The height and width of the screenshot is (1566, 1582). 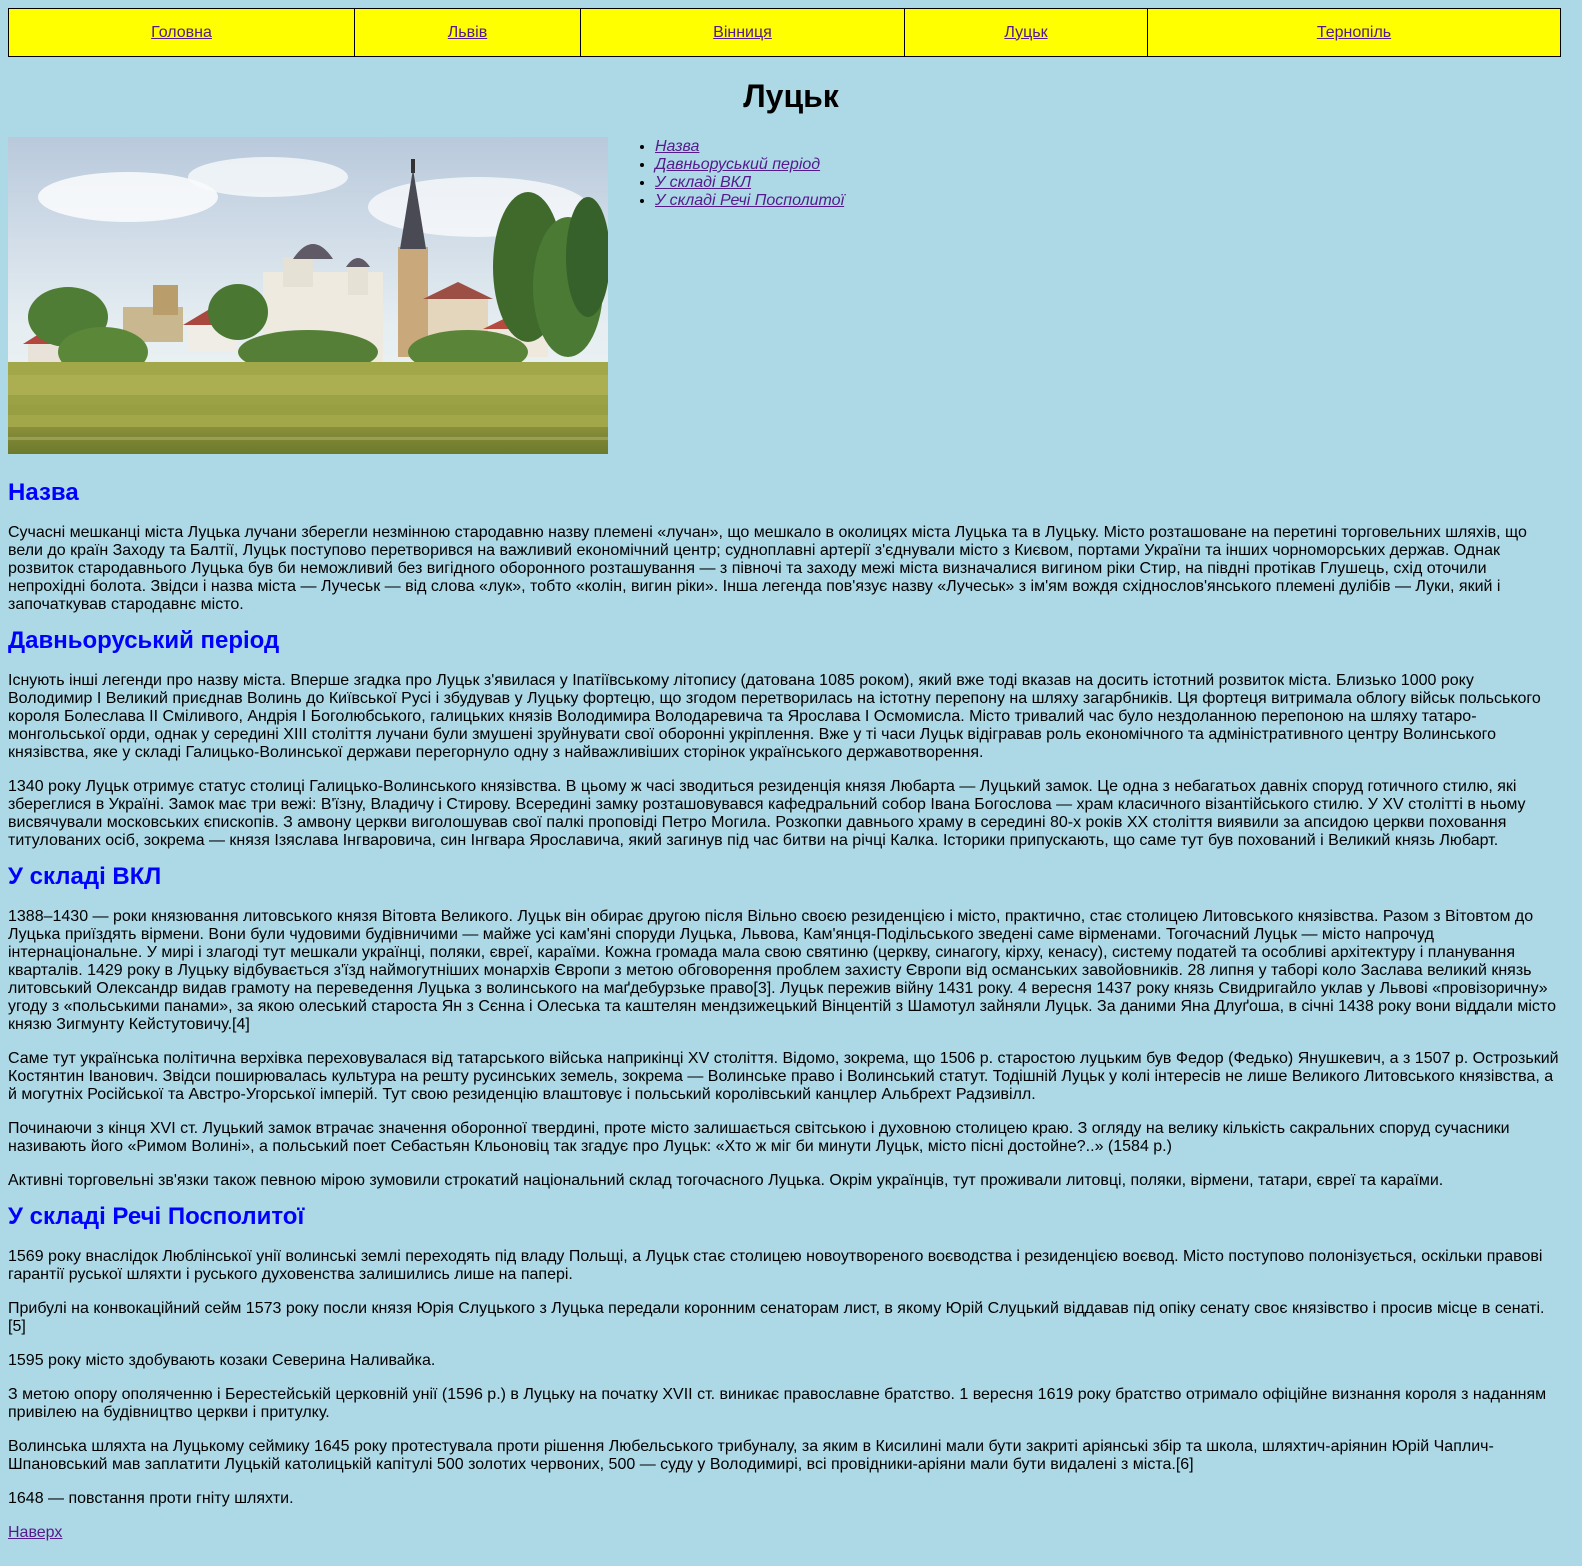 I want to click on nav-link-lviv: Львів, so click(x=467, y=32).